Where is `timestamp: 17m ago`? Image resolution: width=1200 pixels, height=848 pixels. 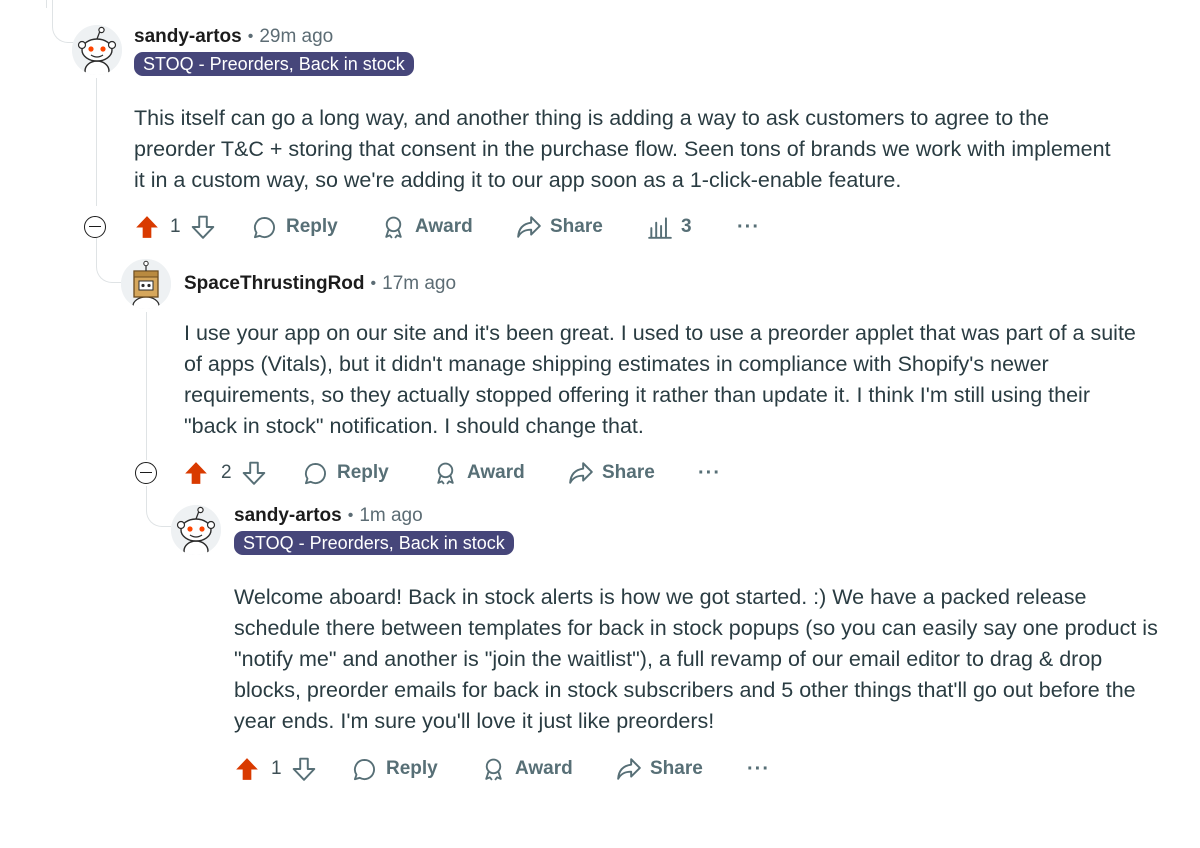
timestamp: 17m ago is located at coordinates (419, 284).